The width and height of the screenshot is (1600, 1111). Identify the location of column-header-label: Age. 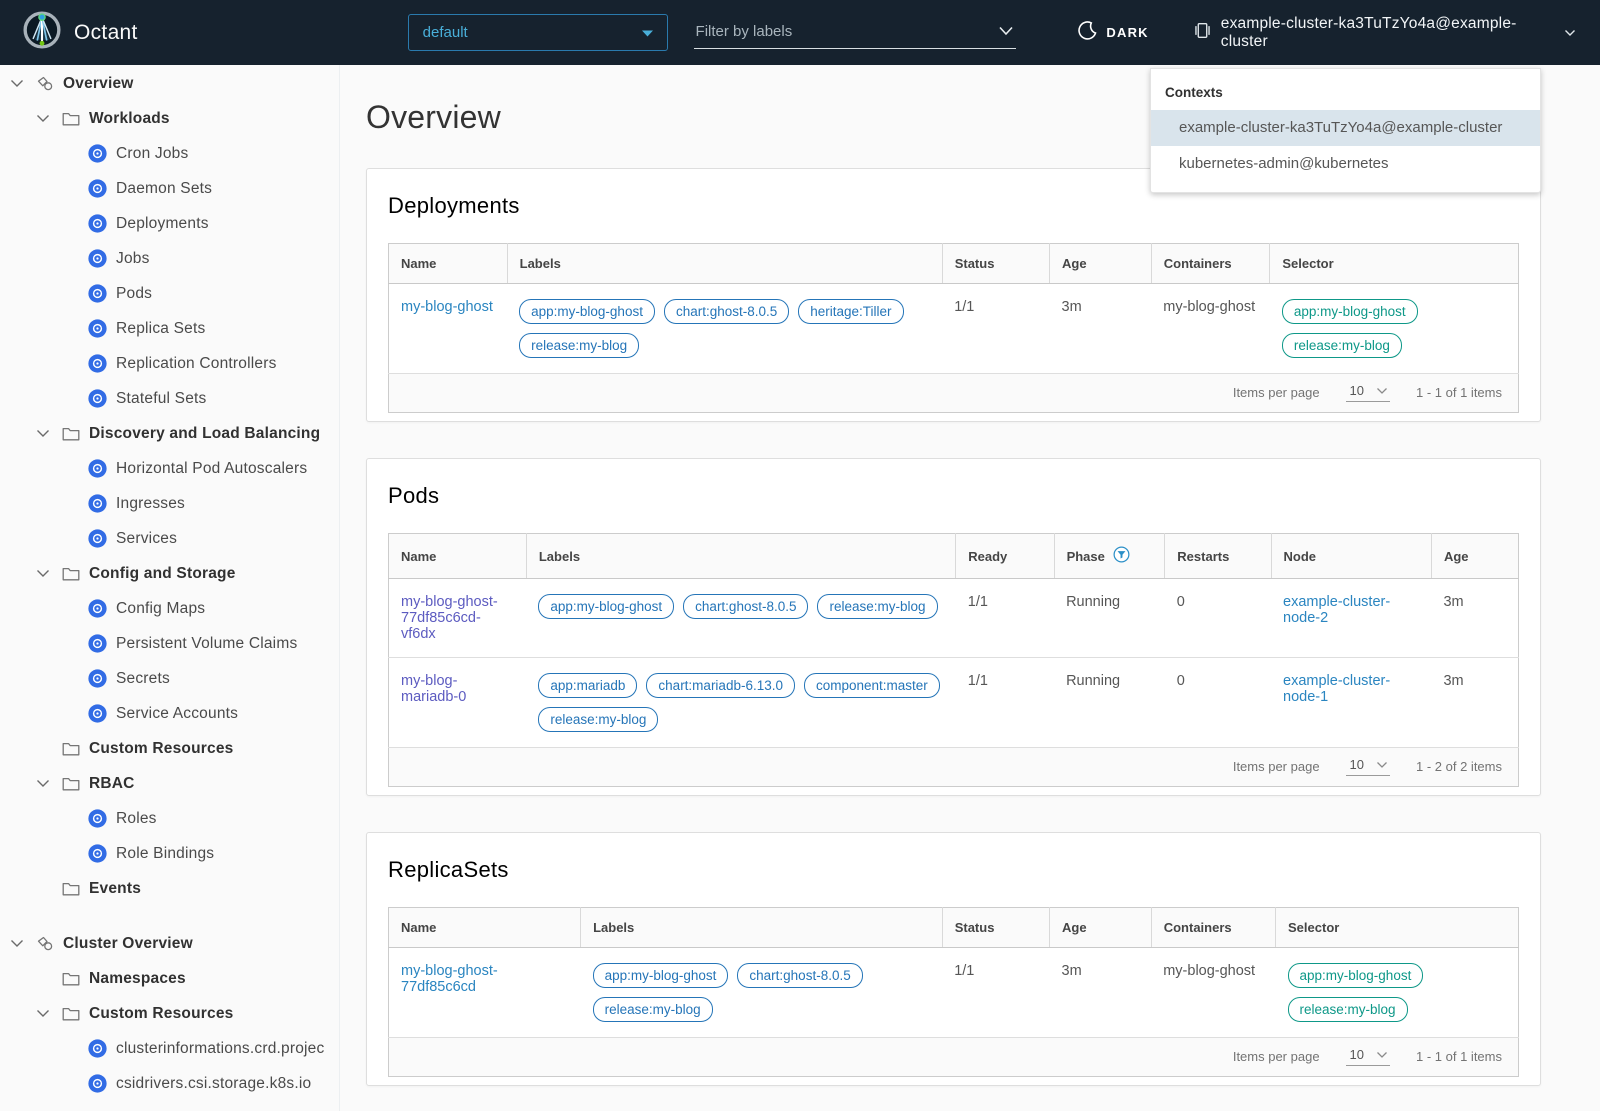
(1074, 927).